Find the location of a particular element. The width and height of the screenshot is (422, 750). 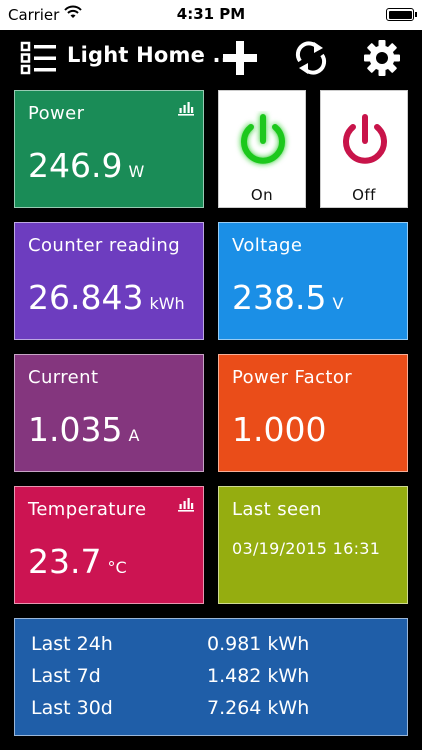

history-period: Last 24h is located at coordinates (72, 644).